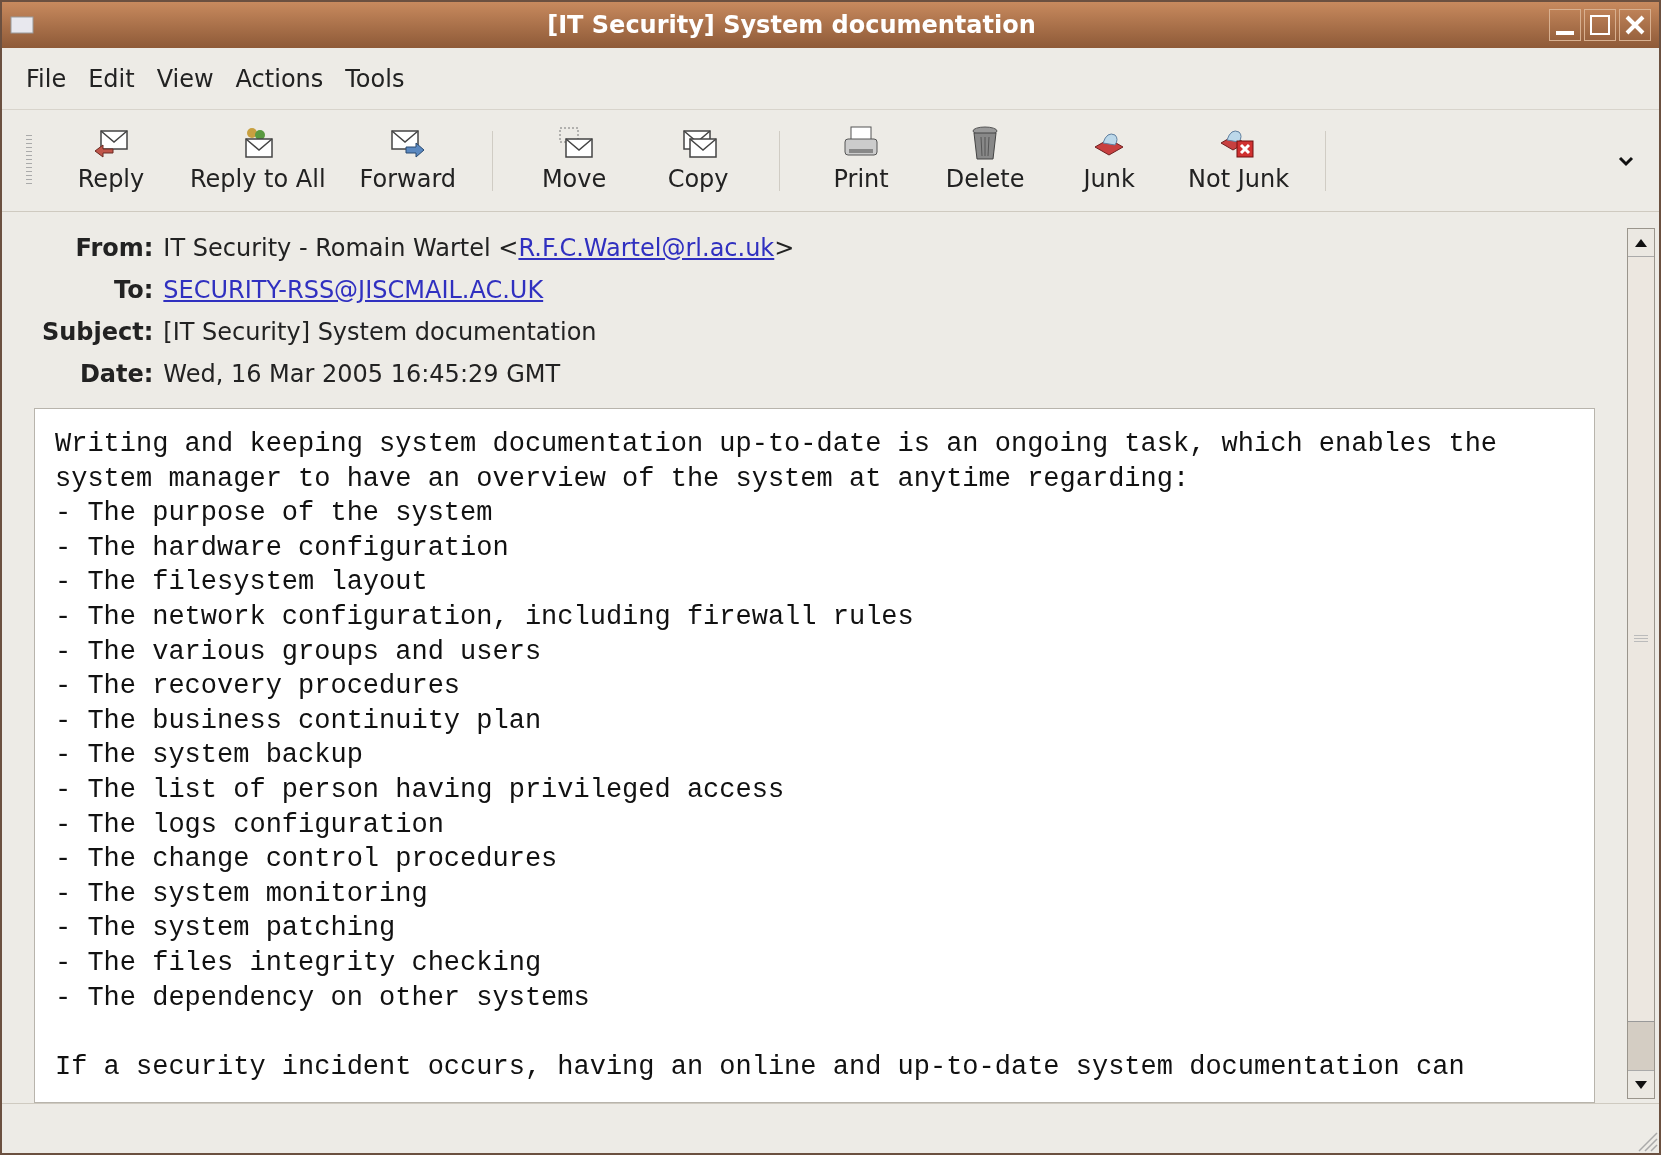  I want to click on down-arrow-icon, so click(1641, 1084).